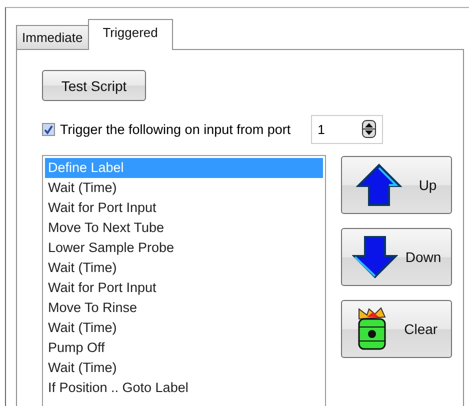 The width and height of the screenshot is (469, 406). I want to click on trigger-label: Trigger the following on input from port, so click(175, 129).